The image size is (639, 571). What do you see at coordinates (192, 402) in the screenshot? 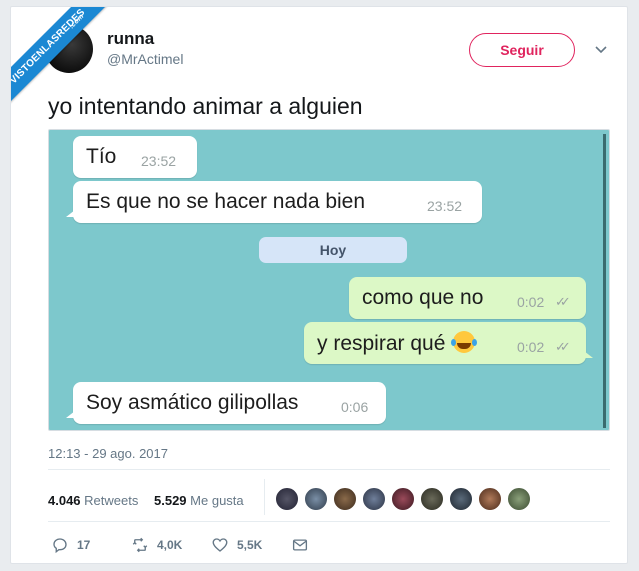
I see `message-text: Soy asmático gilipollas` at bounding box center [192, 402].